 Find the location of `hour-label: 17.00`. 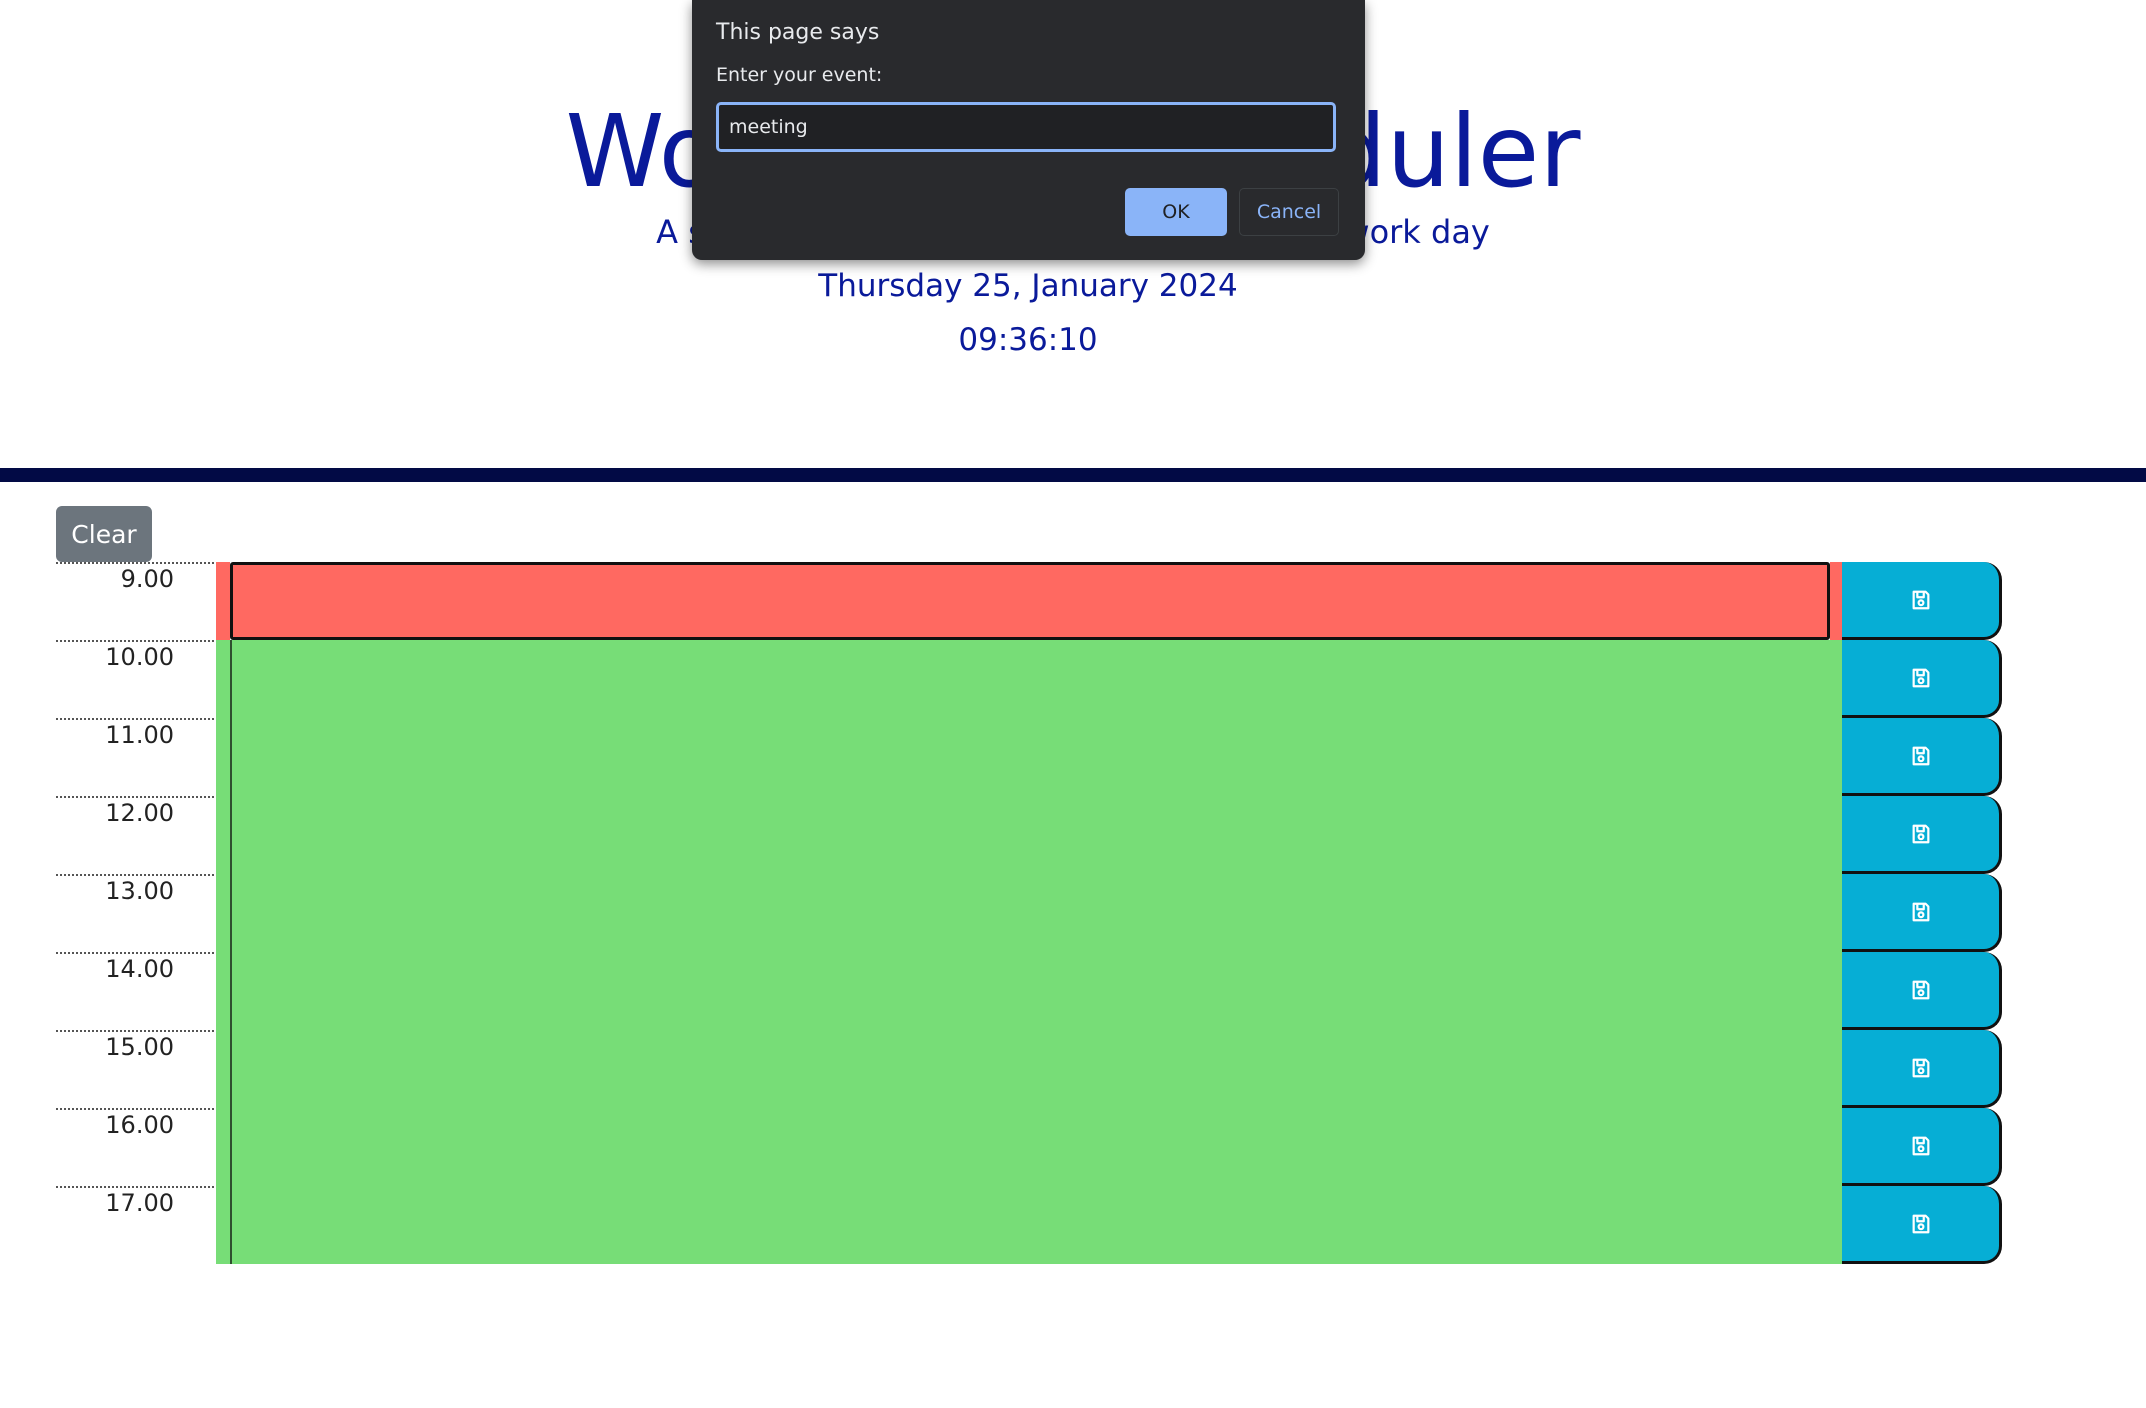

hour-label: 17.00 is located at coordinates (135, 1225).